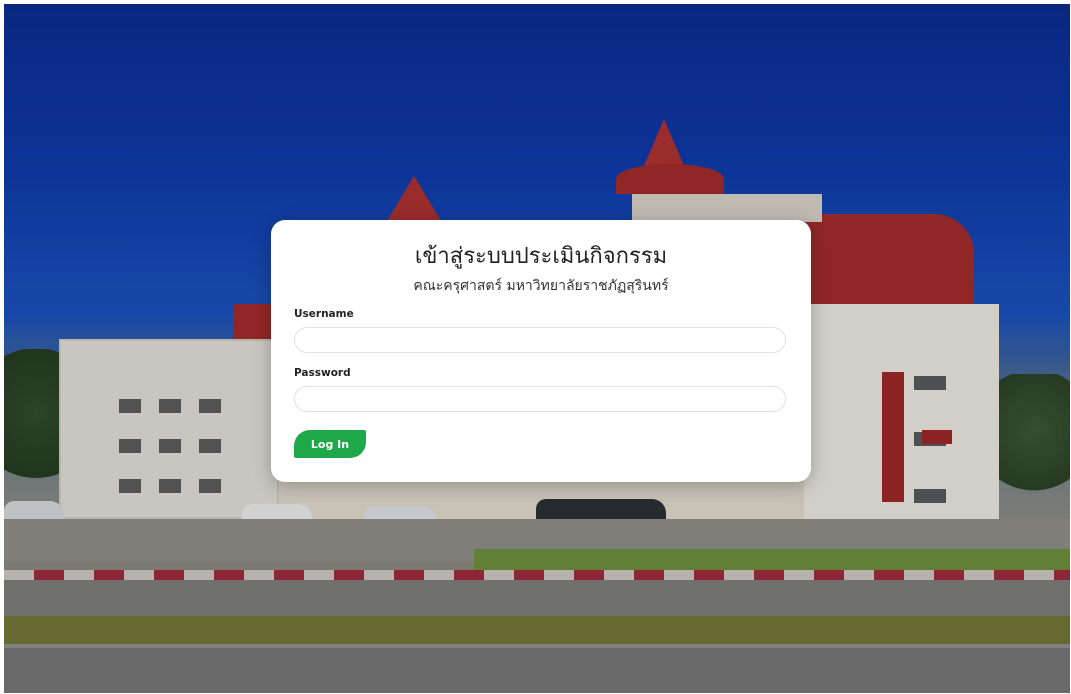 This screenshot has width=1071, height=694. Describe the element at coordinates (541, 256) in the screenshot. I see `login-title: เข้าสู่ระบบประเมินกิจกรรม` at that location.